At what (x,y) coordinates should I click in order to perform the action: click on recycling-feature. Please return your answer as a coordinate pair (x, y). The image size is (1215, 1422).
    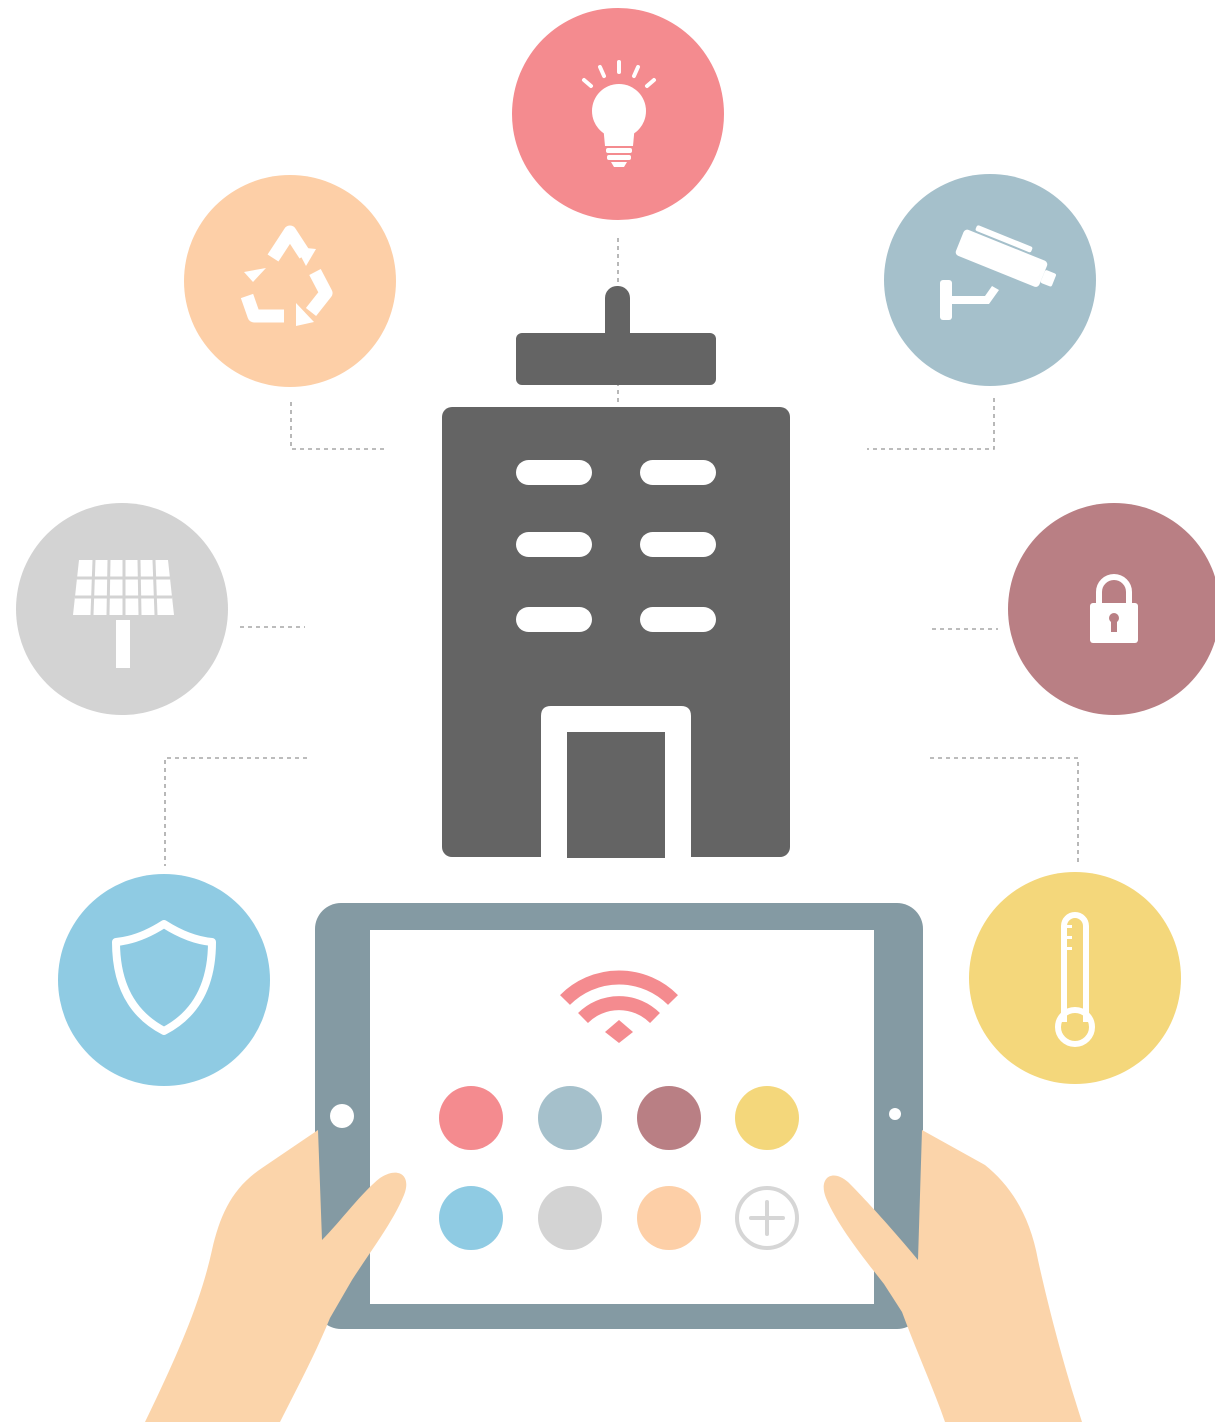
    Looking at the image, I should click on (290, 281).